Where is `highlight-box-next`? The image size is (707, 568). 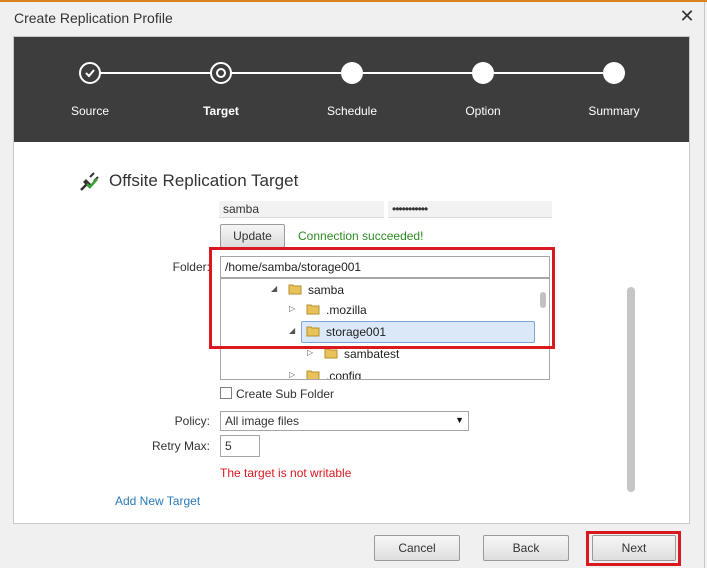 highlight-box-next is located at coordinates (633, 548).